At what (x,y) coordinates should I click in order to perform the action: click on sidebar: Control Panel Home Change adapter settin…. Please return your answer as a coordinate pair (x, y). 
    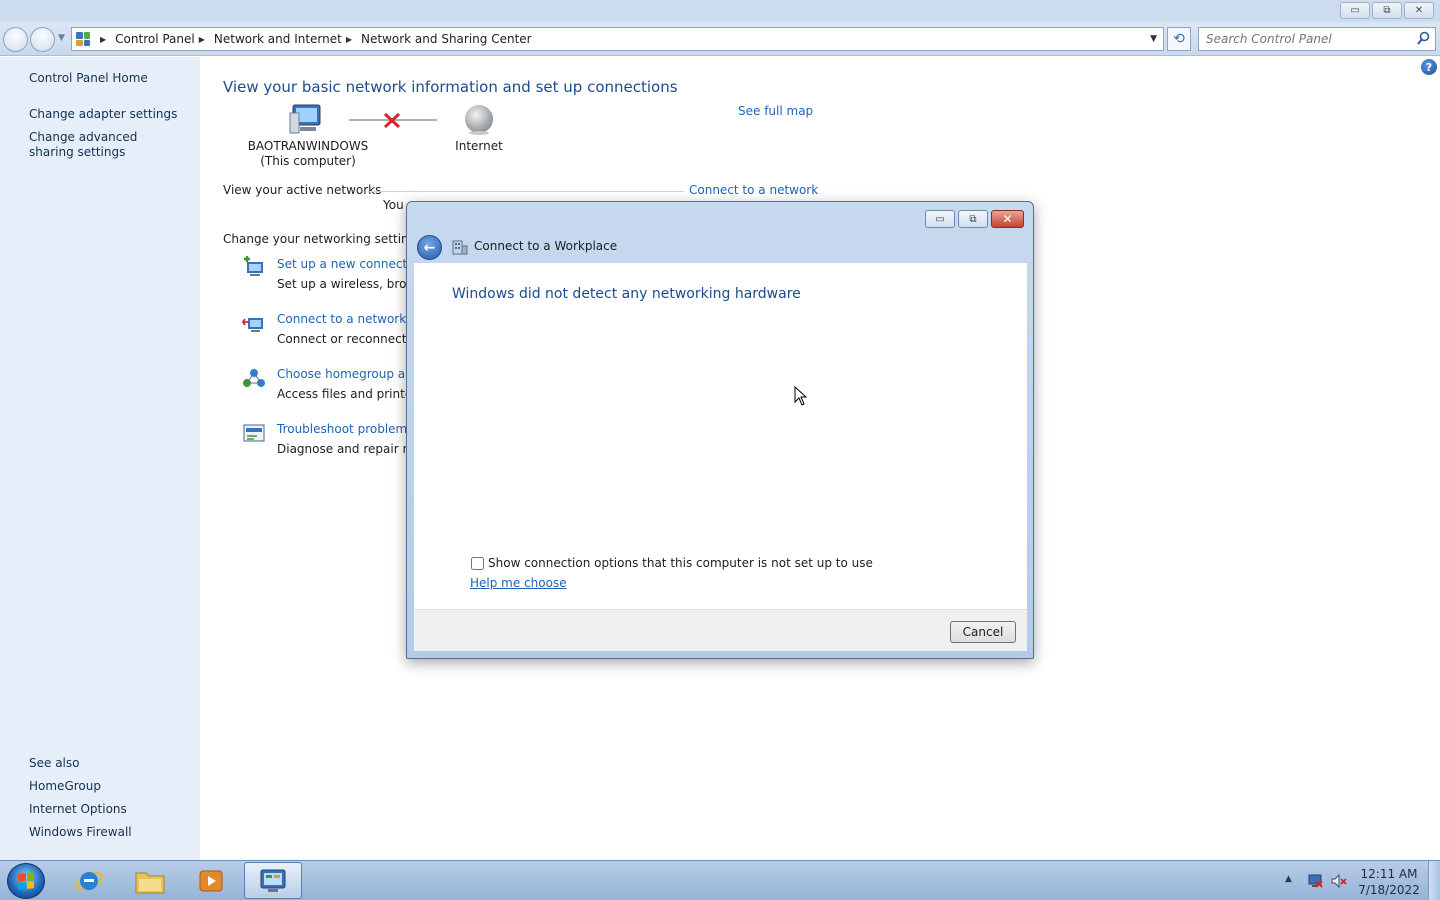
    Looking at the image, I should click on (100, 458).